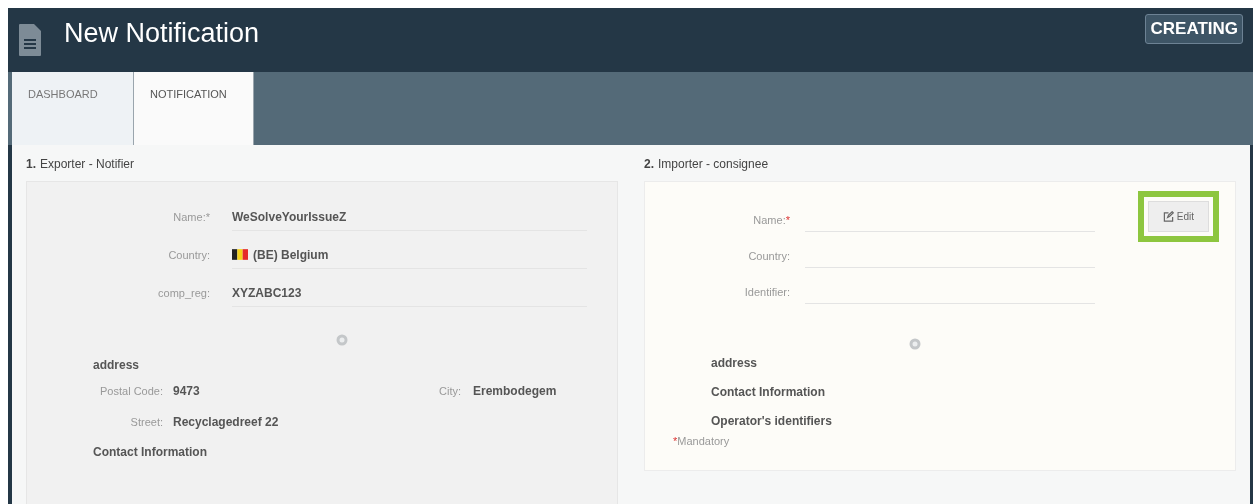 The image size is (1259, 504). What do you see at coordinates (226, 422) in the screenshot?
I see `field-value: Recyclagedreef 22` at bounding box center [226, 422].